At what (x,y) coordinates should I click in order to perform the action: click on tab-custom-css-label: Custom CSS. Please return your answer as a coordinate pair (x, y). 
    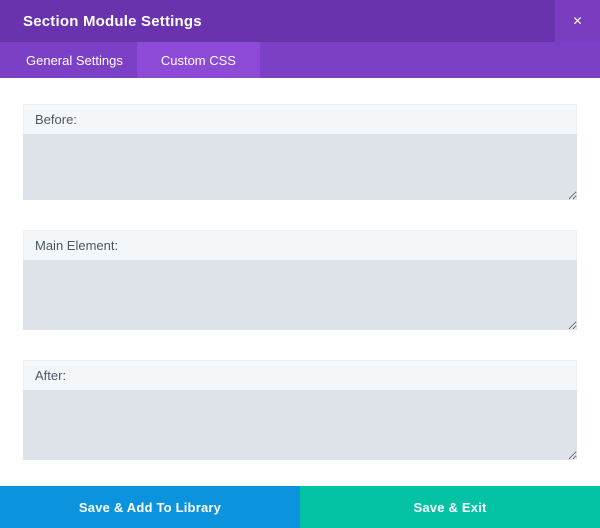
    Looking at the image, I should click on (198, 60).